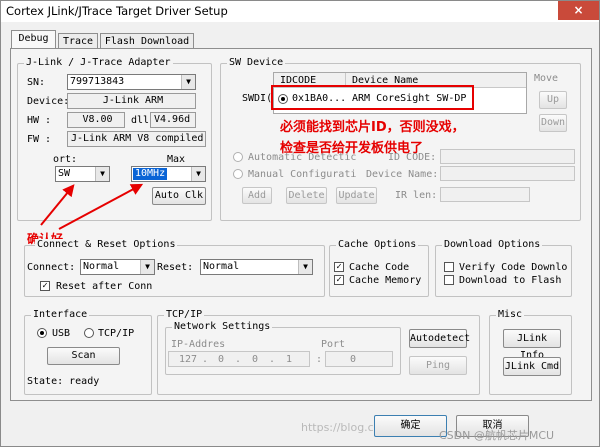 This screenshot has height=448, width=600. Describe the element at coordinates (57, 205) in the screenshot. I see `arrow-to-port` at that location.